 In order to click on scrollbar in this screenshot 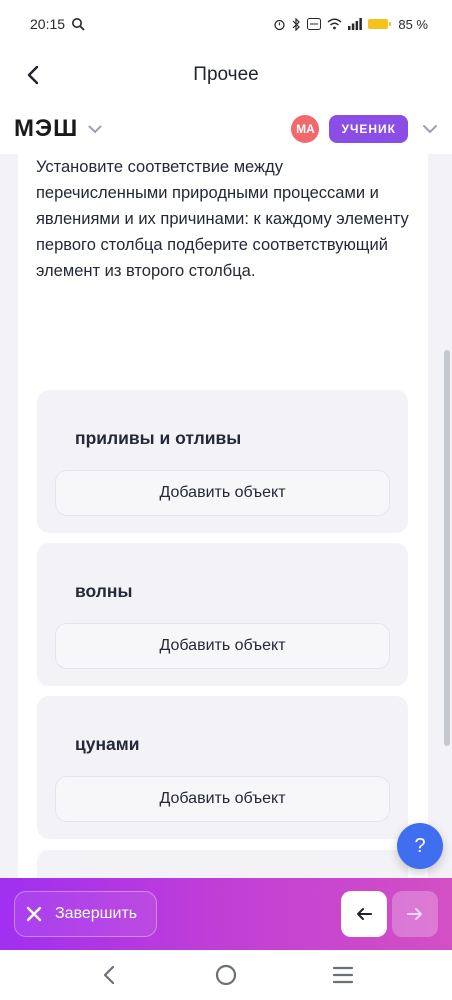, I will do `click(447, 548)`.